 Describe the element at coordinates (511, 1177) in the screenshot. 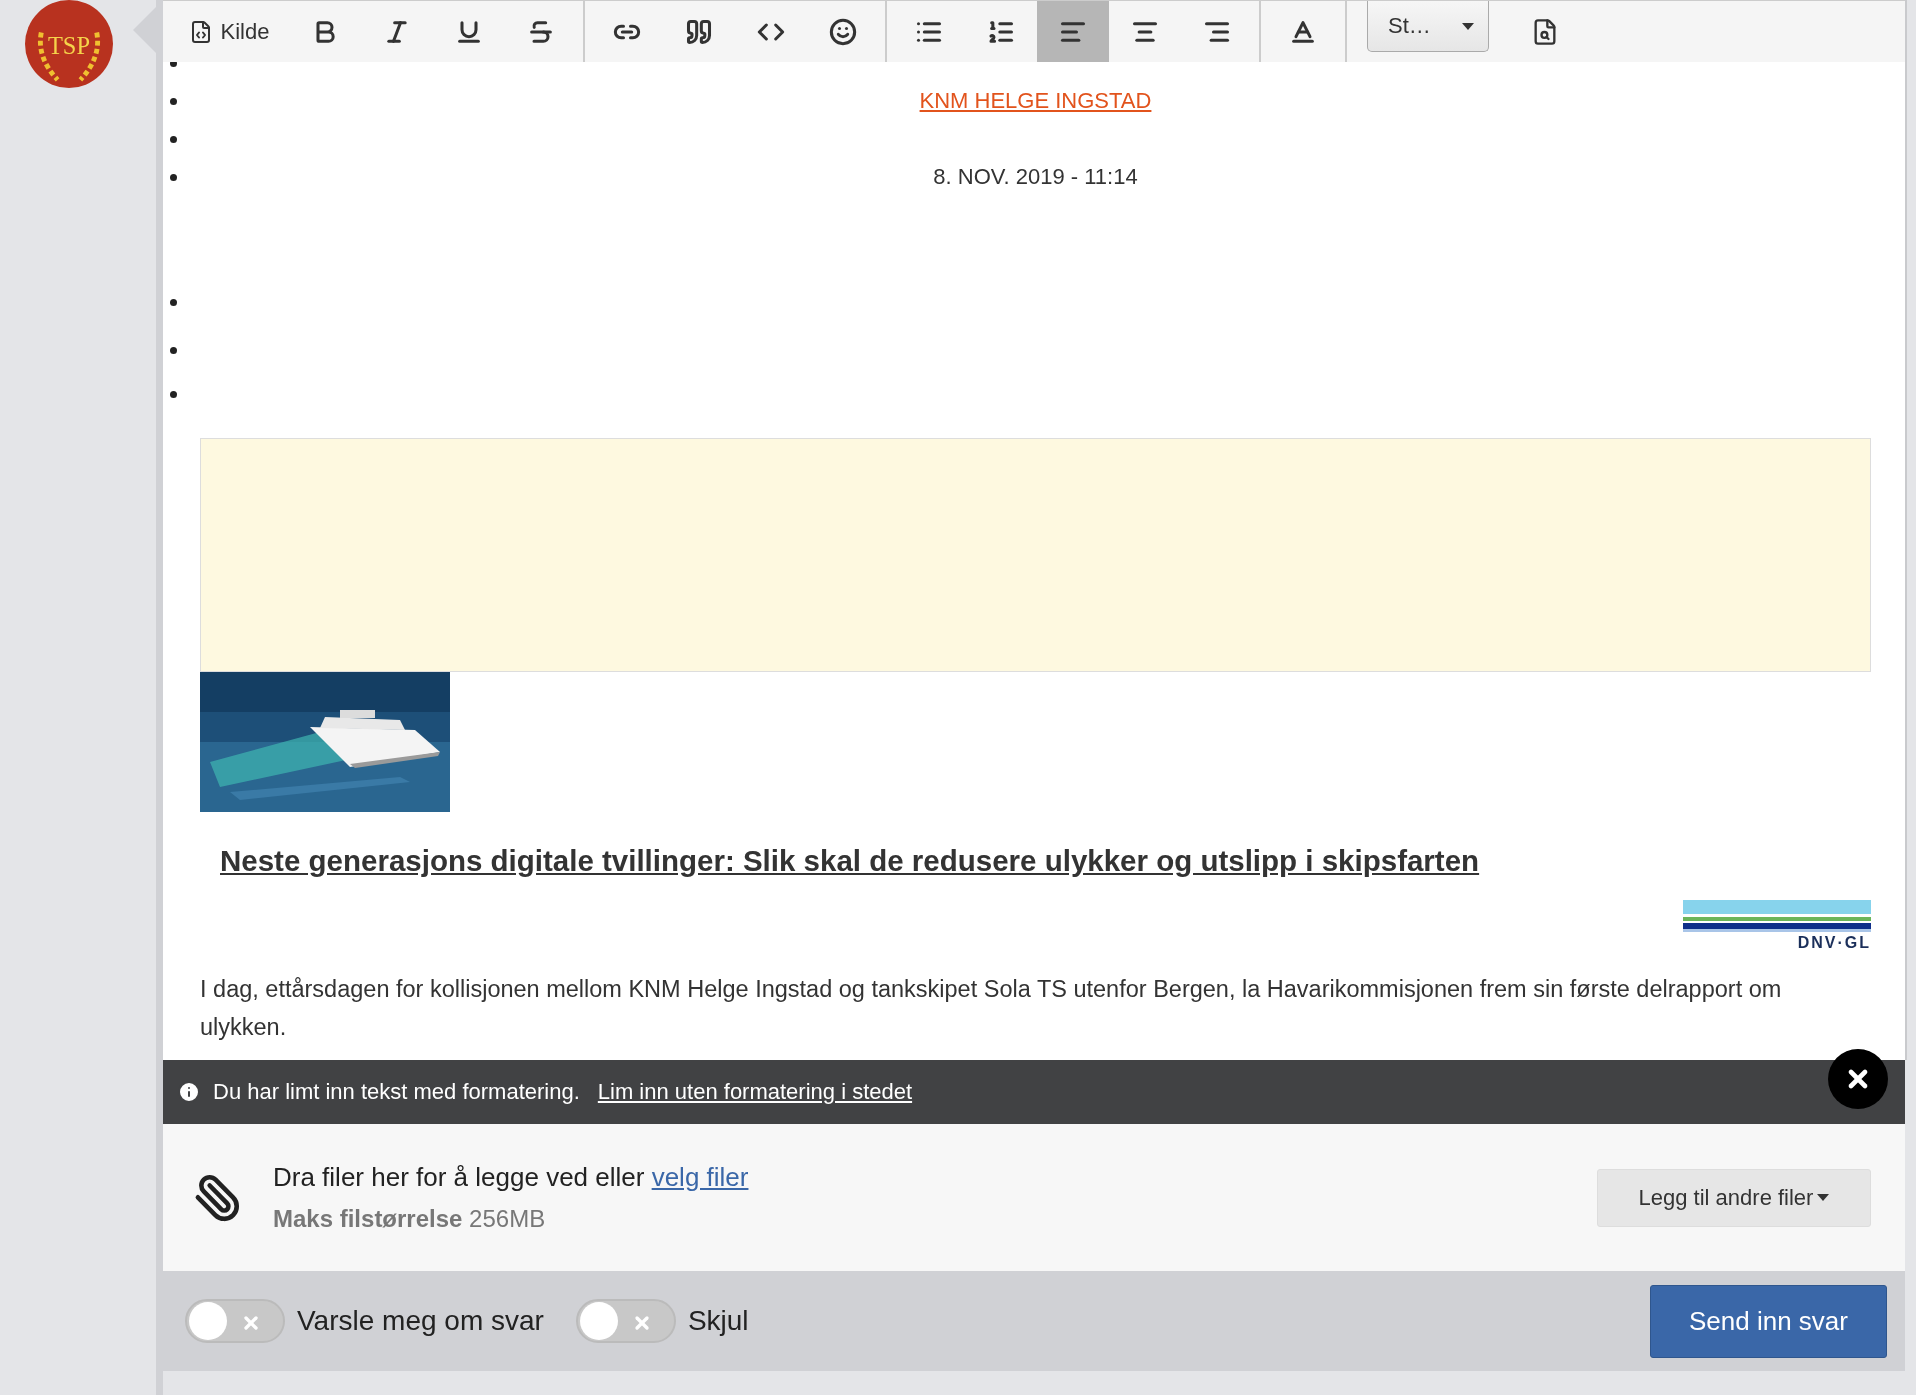

I see `drop-files-text: Dra filer her for å legge ved eller velg filer` at that location.